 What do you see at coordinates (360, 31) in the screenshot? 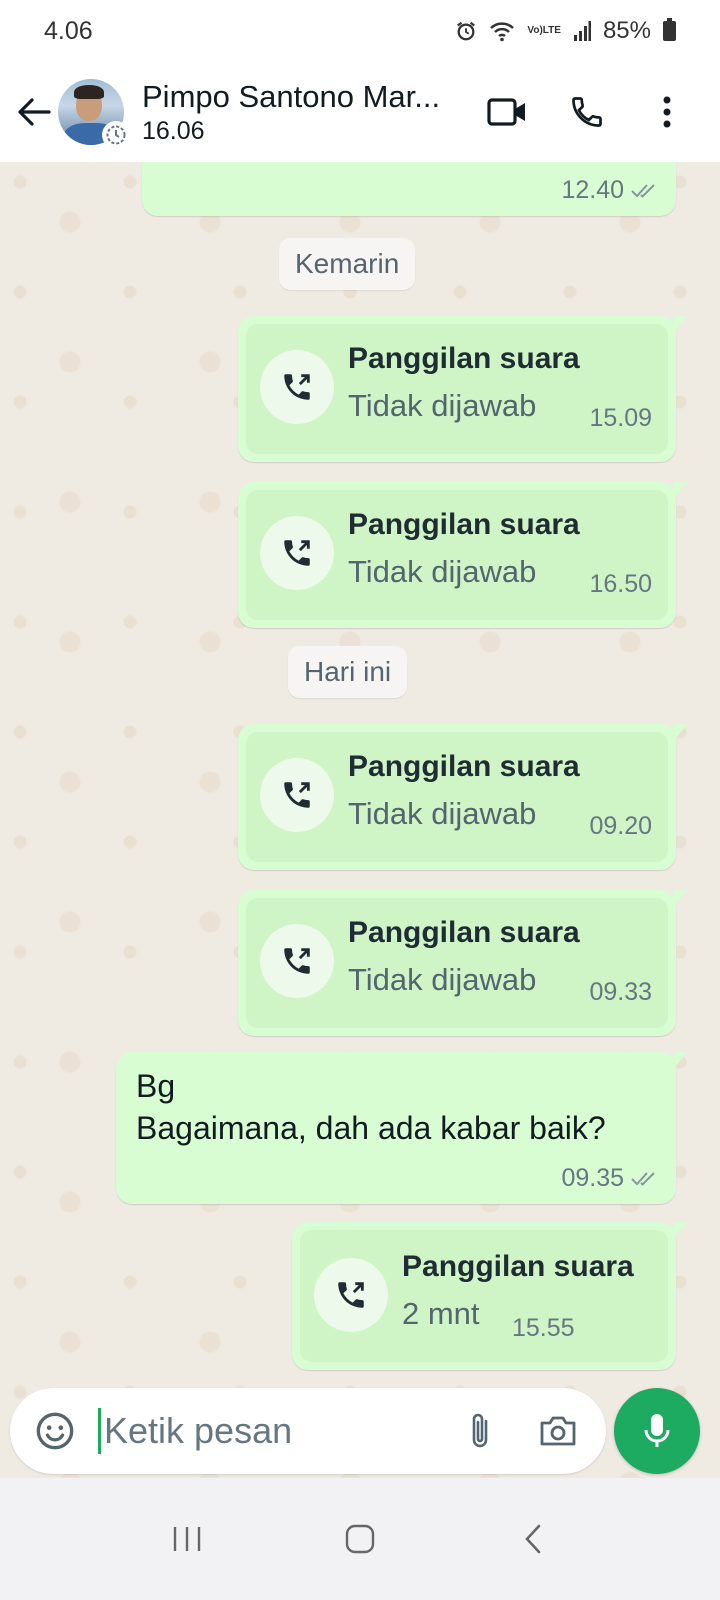
I see `status-bar: 4.06 Vo) LTE 85%` at bounding box center [360, 31].